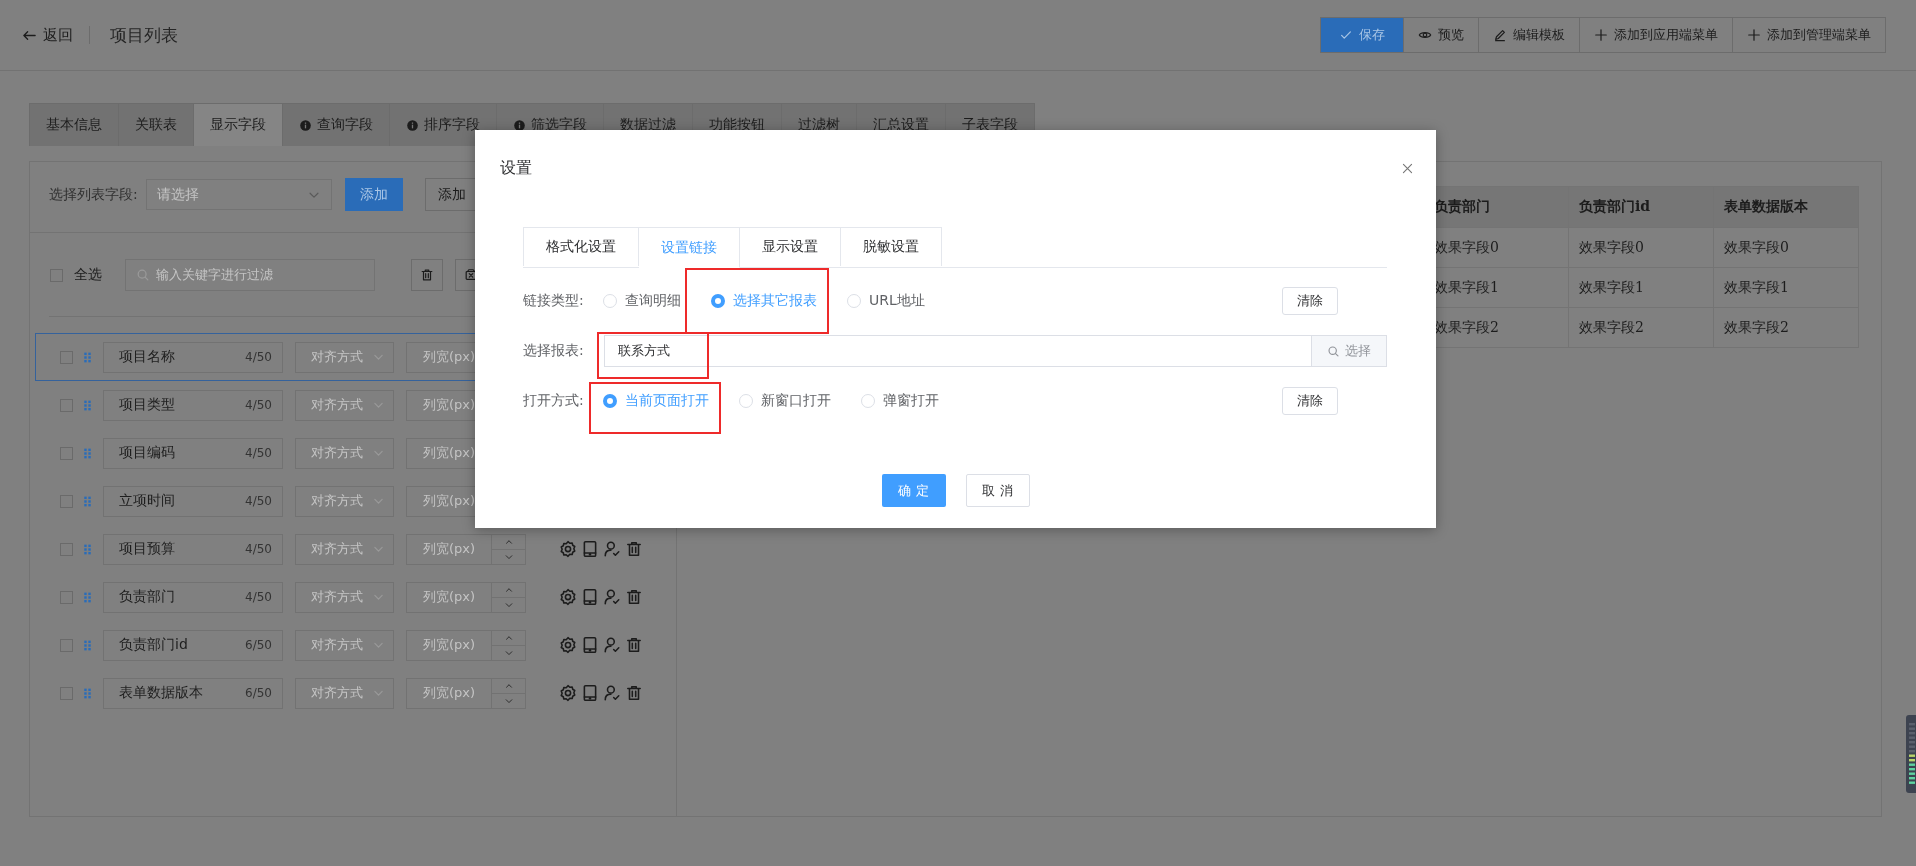  I want to click on tab: 设置链接, so click(689, 247).